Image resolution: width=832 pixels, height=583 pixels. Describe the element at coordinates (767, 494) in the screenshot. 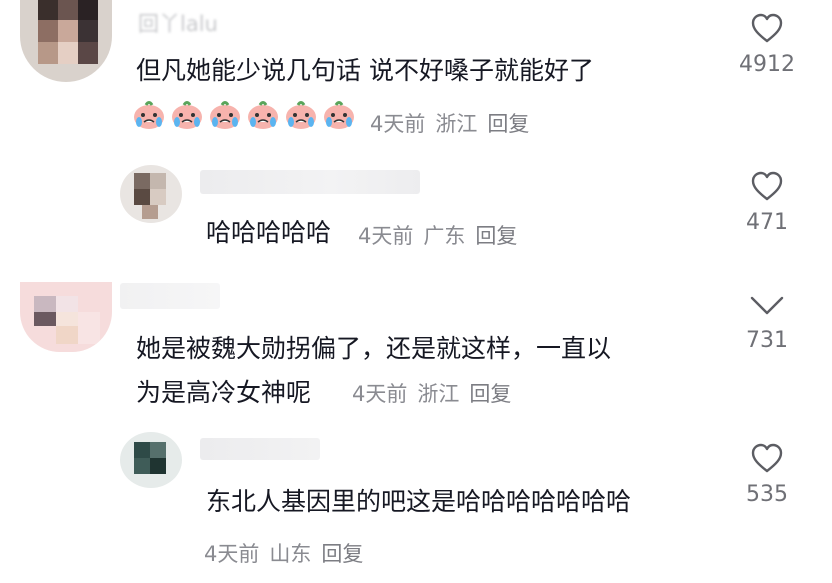

I see `like-count: 535` at that location.